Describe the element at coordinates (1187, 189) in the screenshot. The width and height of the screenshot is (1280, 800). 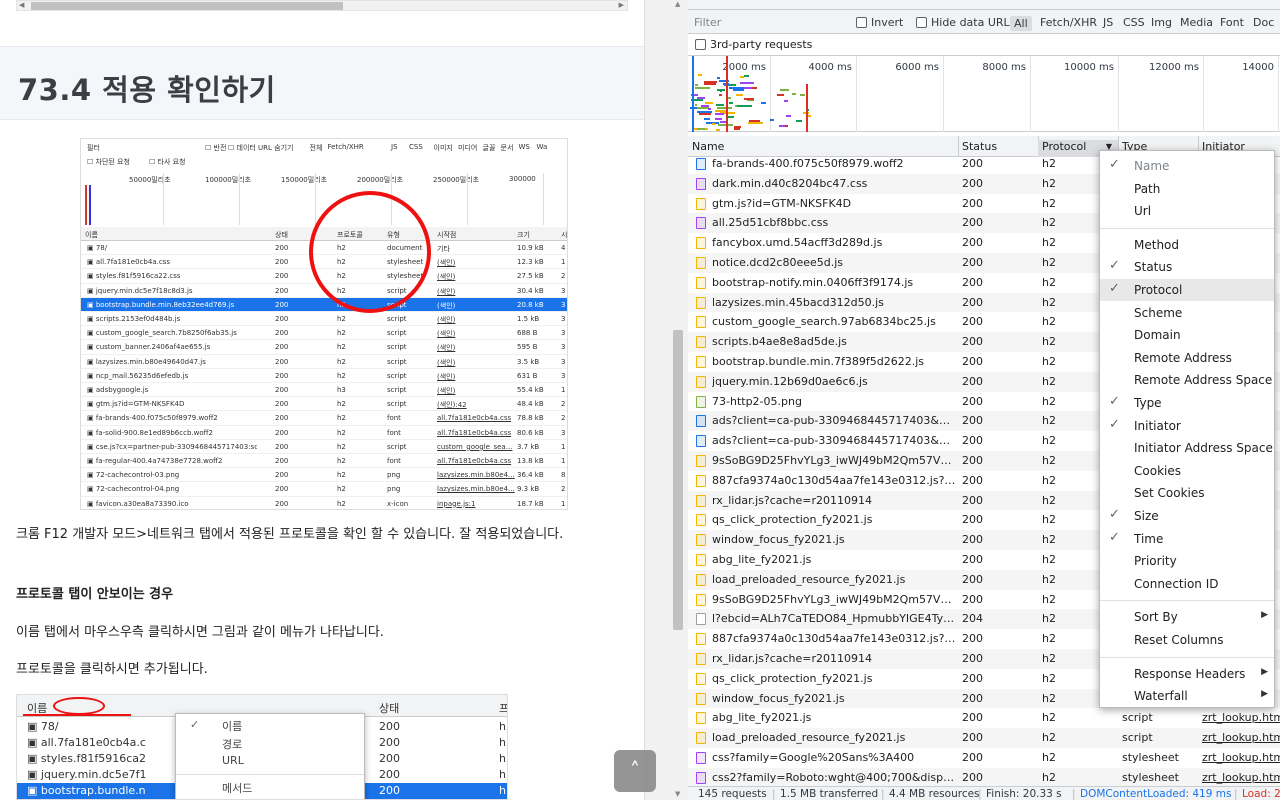
I see `menu-item-path: Path` at that location.